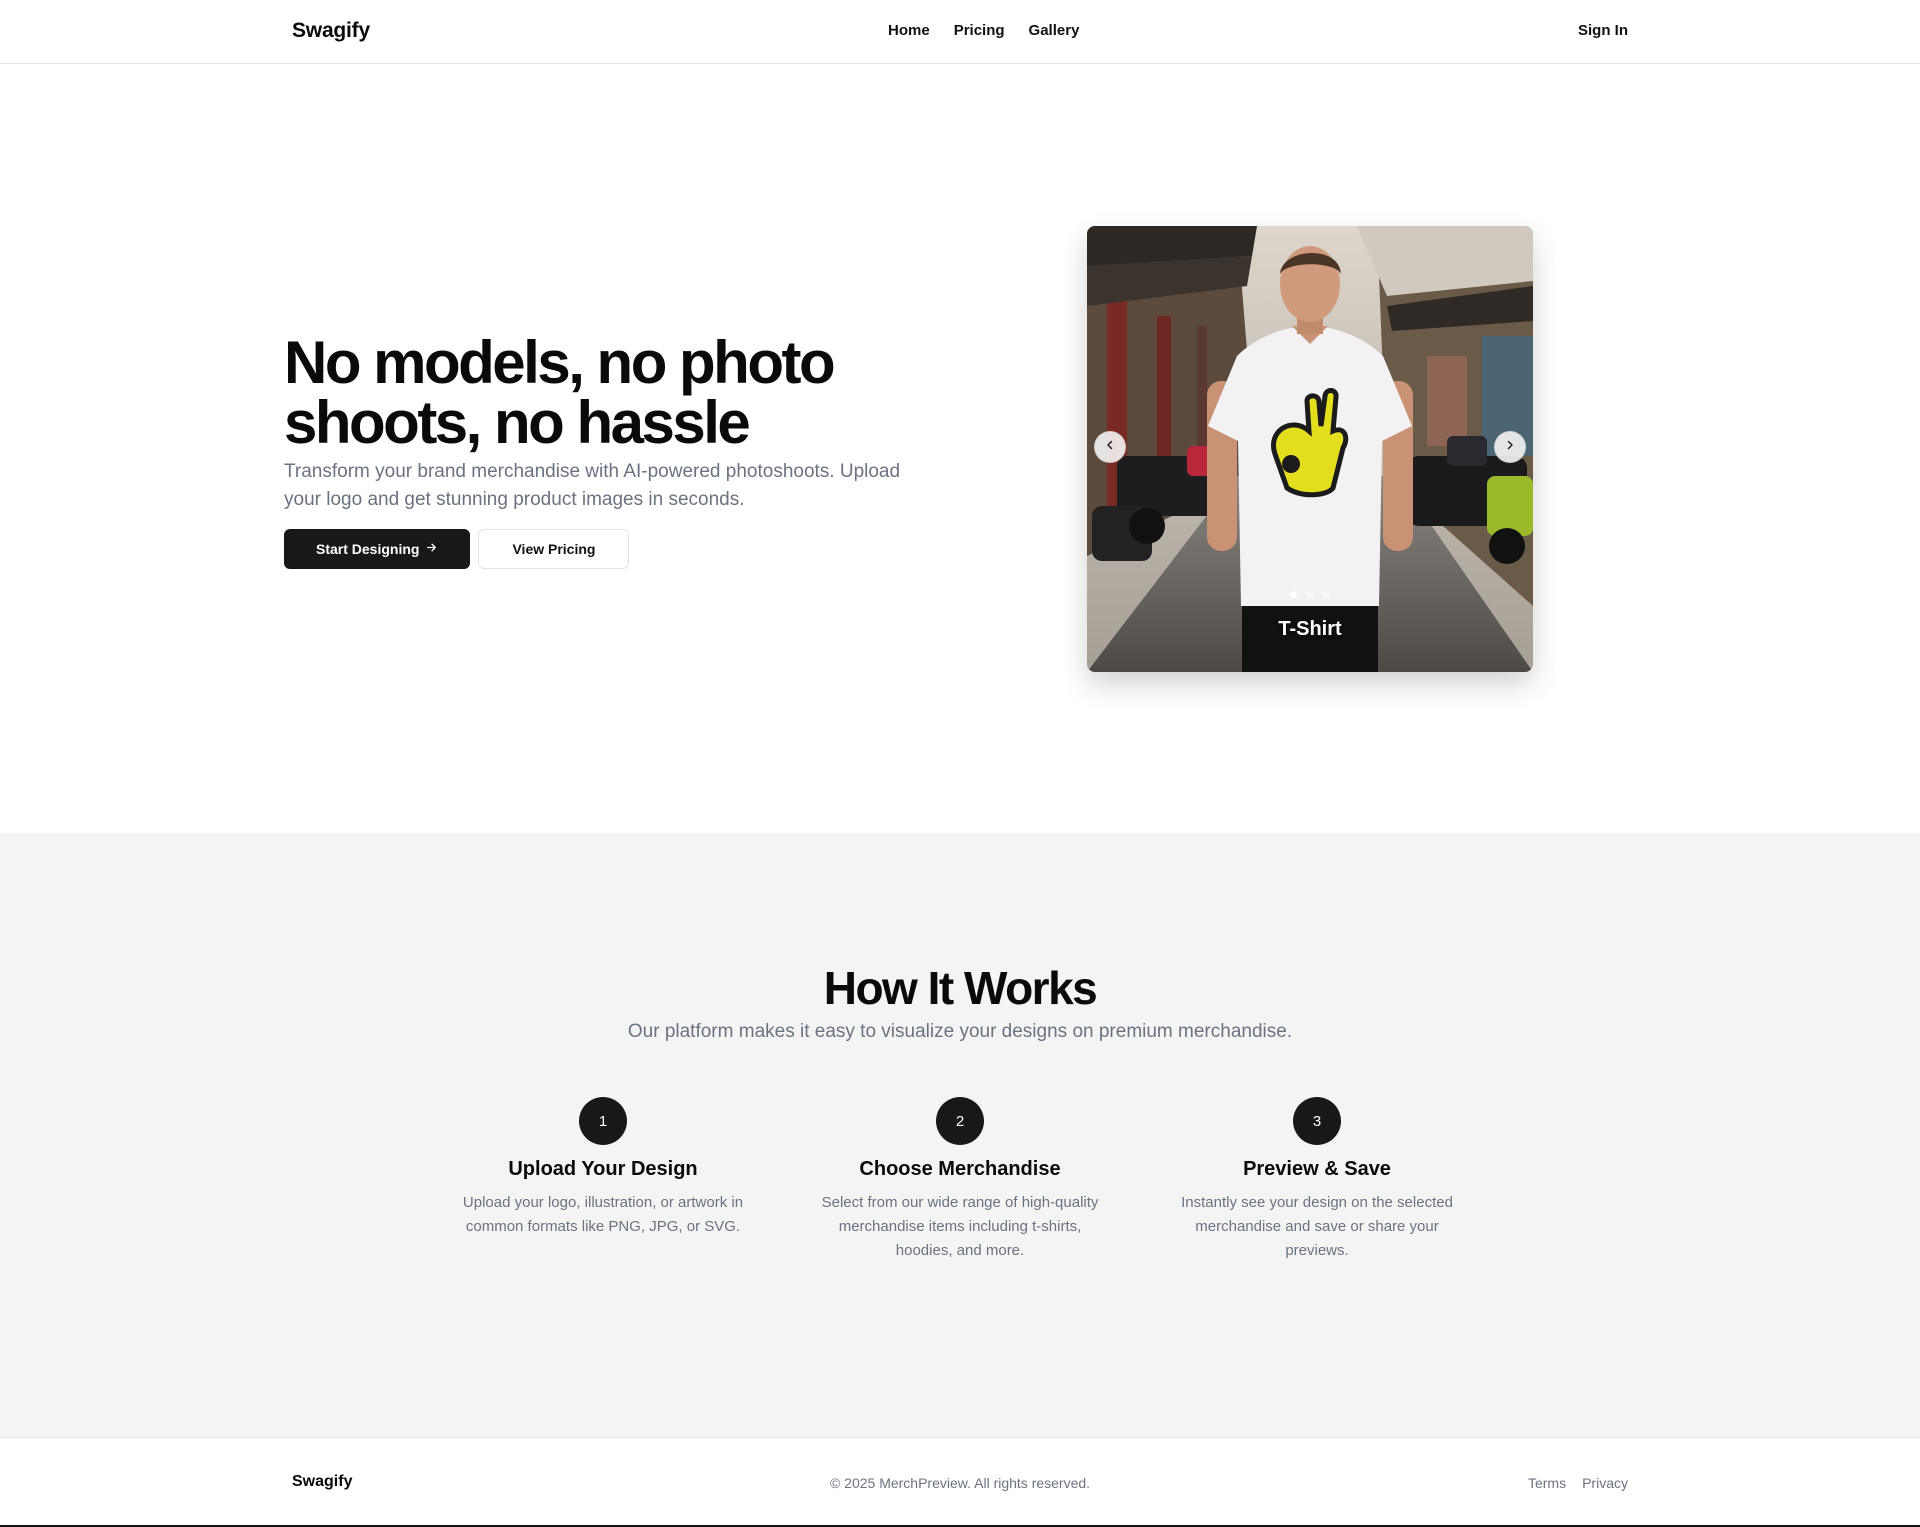 The image size is (1920, 1527). Describe the element at coordinates (1603, 30) in the screenshot. I see `sign-in-link: Sign In` at that location.